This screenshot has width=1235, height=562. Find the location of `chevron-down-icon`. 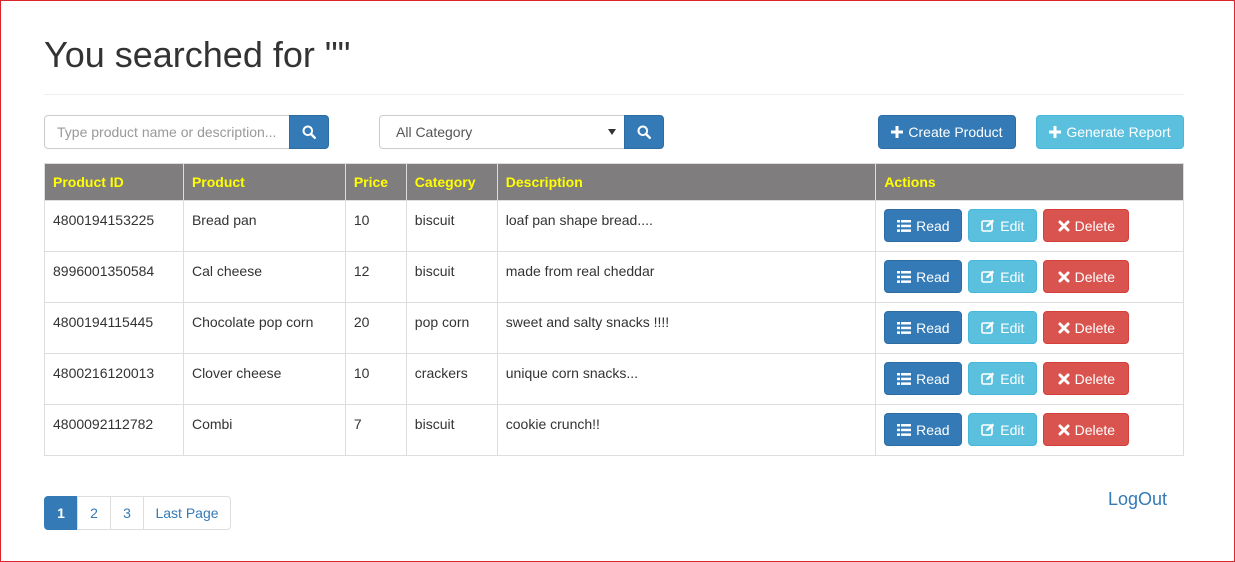

chevron-down-icon is located at coordinates (612, 132).